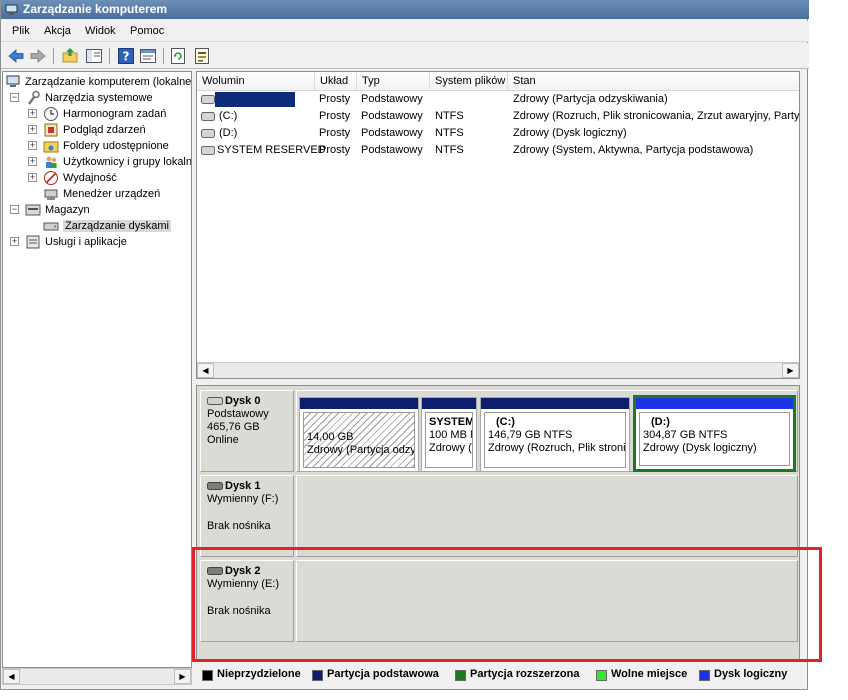 This screenshot has width=848, height=700. I want to click on legend-swatch-primary, so click(317, 675).